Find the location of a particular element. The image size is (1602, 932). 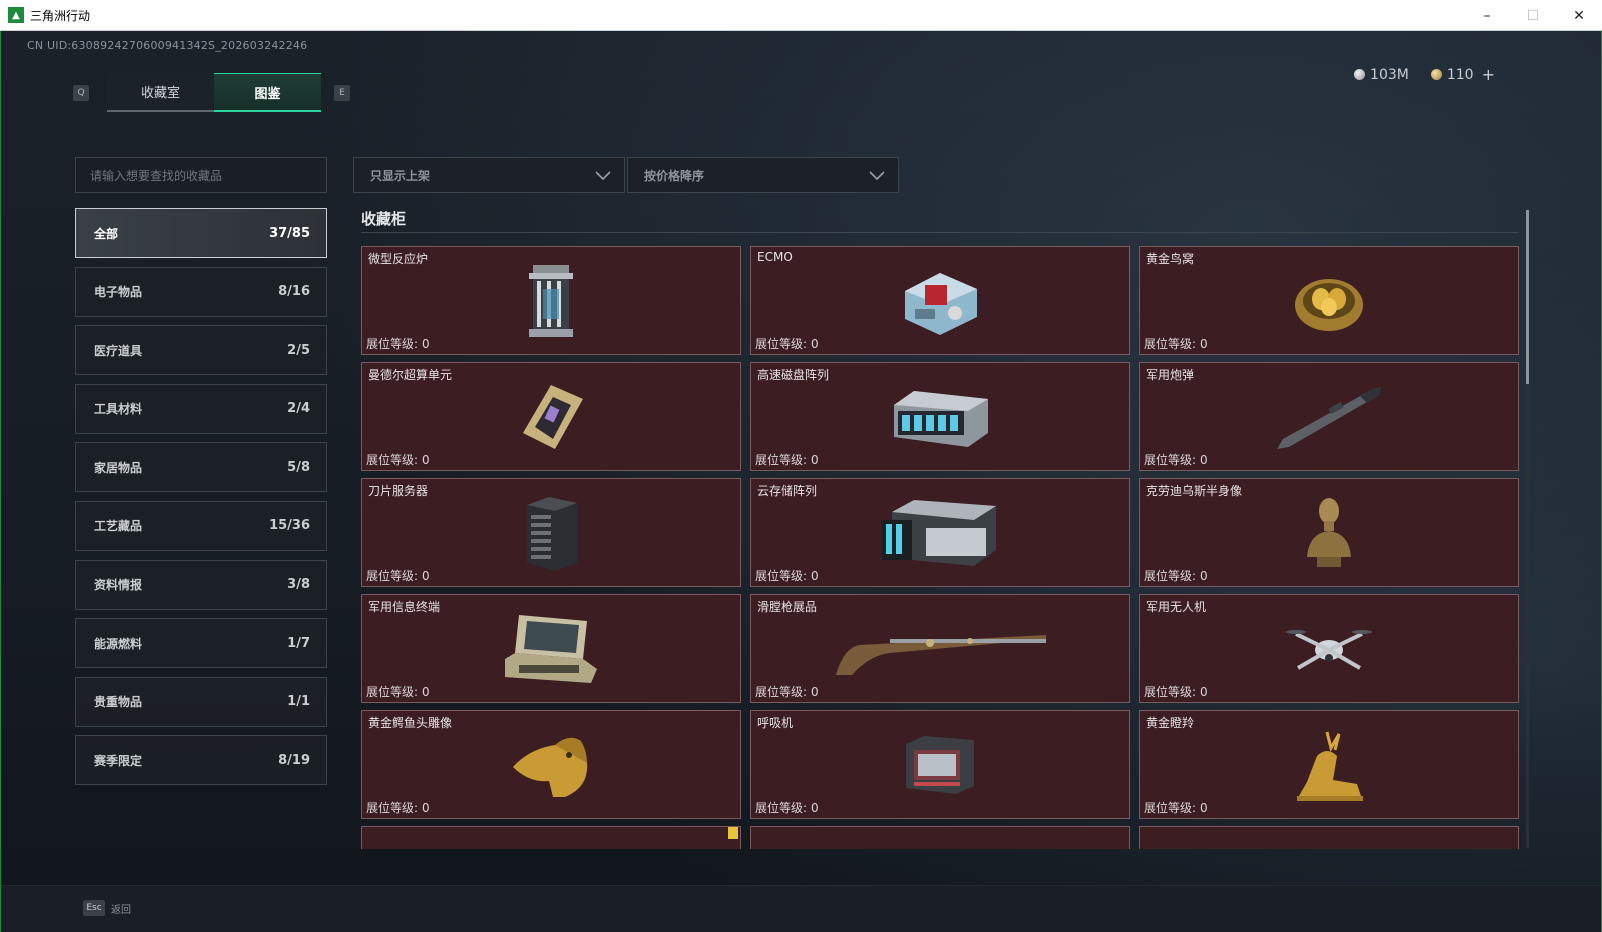

item-card-military-drone: 军用无人机 展位等级: 0 is located at coordinates (1329, 648).